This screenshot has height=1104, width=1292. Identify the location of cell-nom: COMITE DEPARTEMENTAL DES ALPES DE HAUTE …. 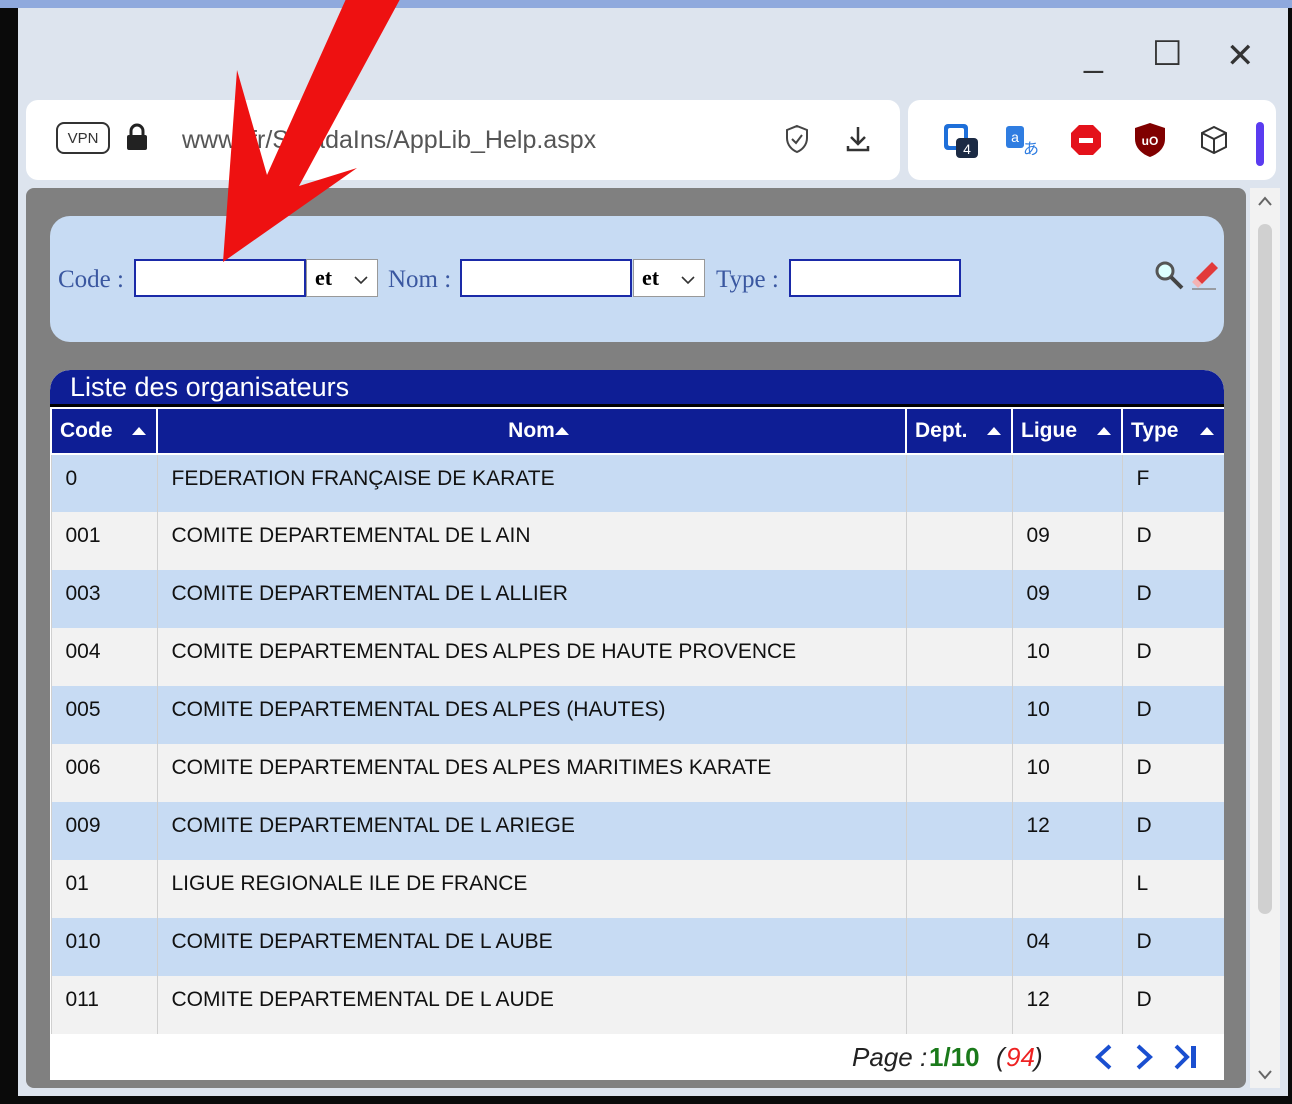
(531, 657).